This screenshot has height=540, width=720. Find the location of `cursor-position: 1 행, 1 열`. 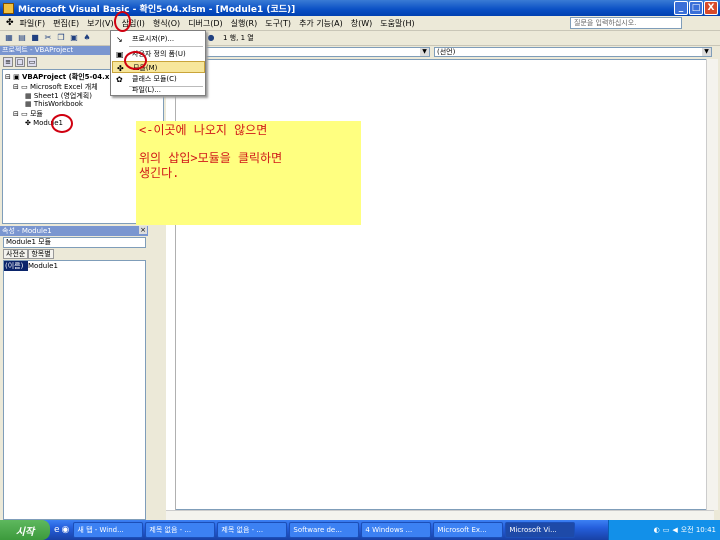

cursor-position: 1 행, 1 열 is located at coordinates (238, 38).